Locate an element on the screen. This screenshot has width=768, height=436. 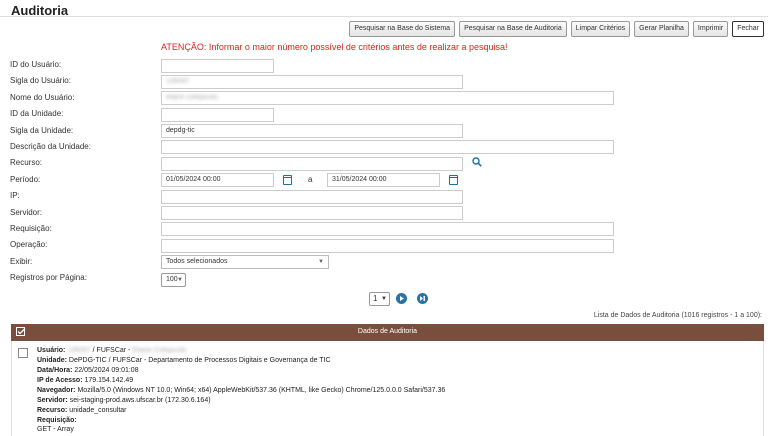
registros-select: 100 ▼ is located at coordinates (173, 280).